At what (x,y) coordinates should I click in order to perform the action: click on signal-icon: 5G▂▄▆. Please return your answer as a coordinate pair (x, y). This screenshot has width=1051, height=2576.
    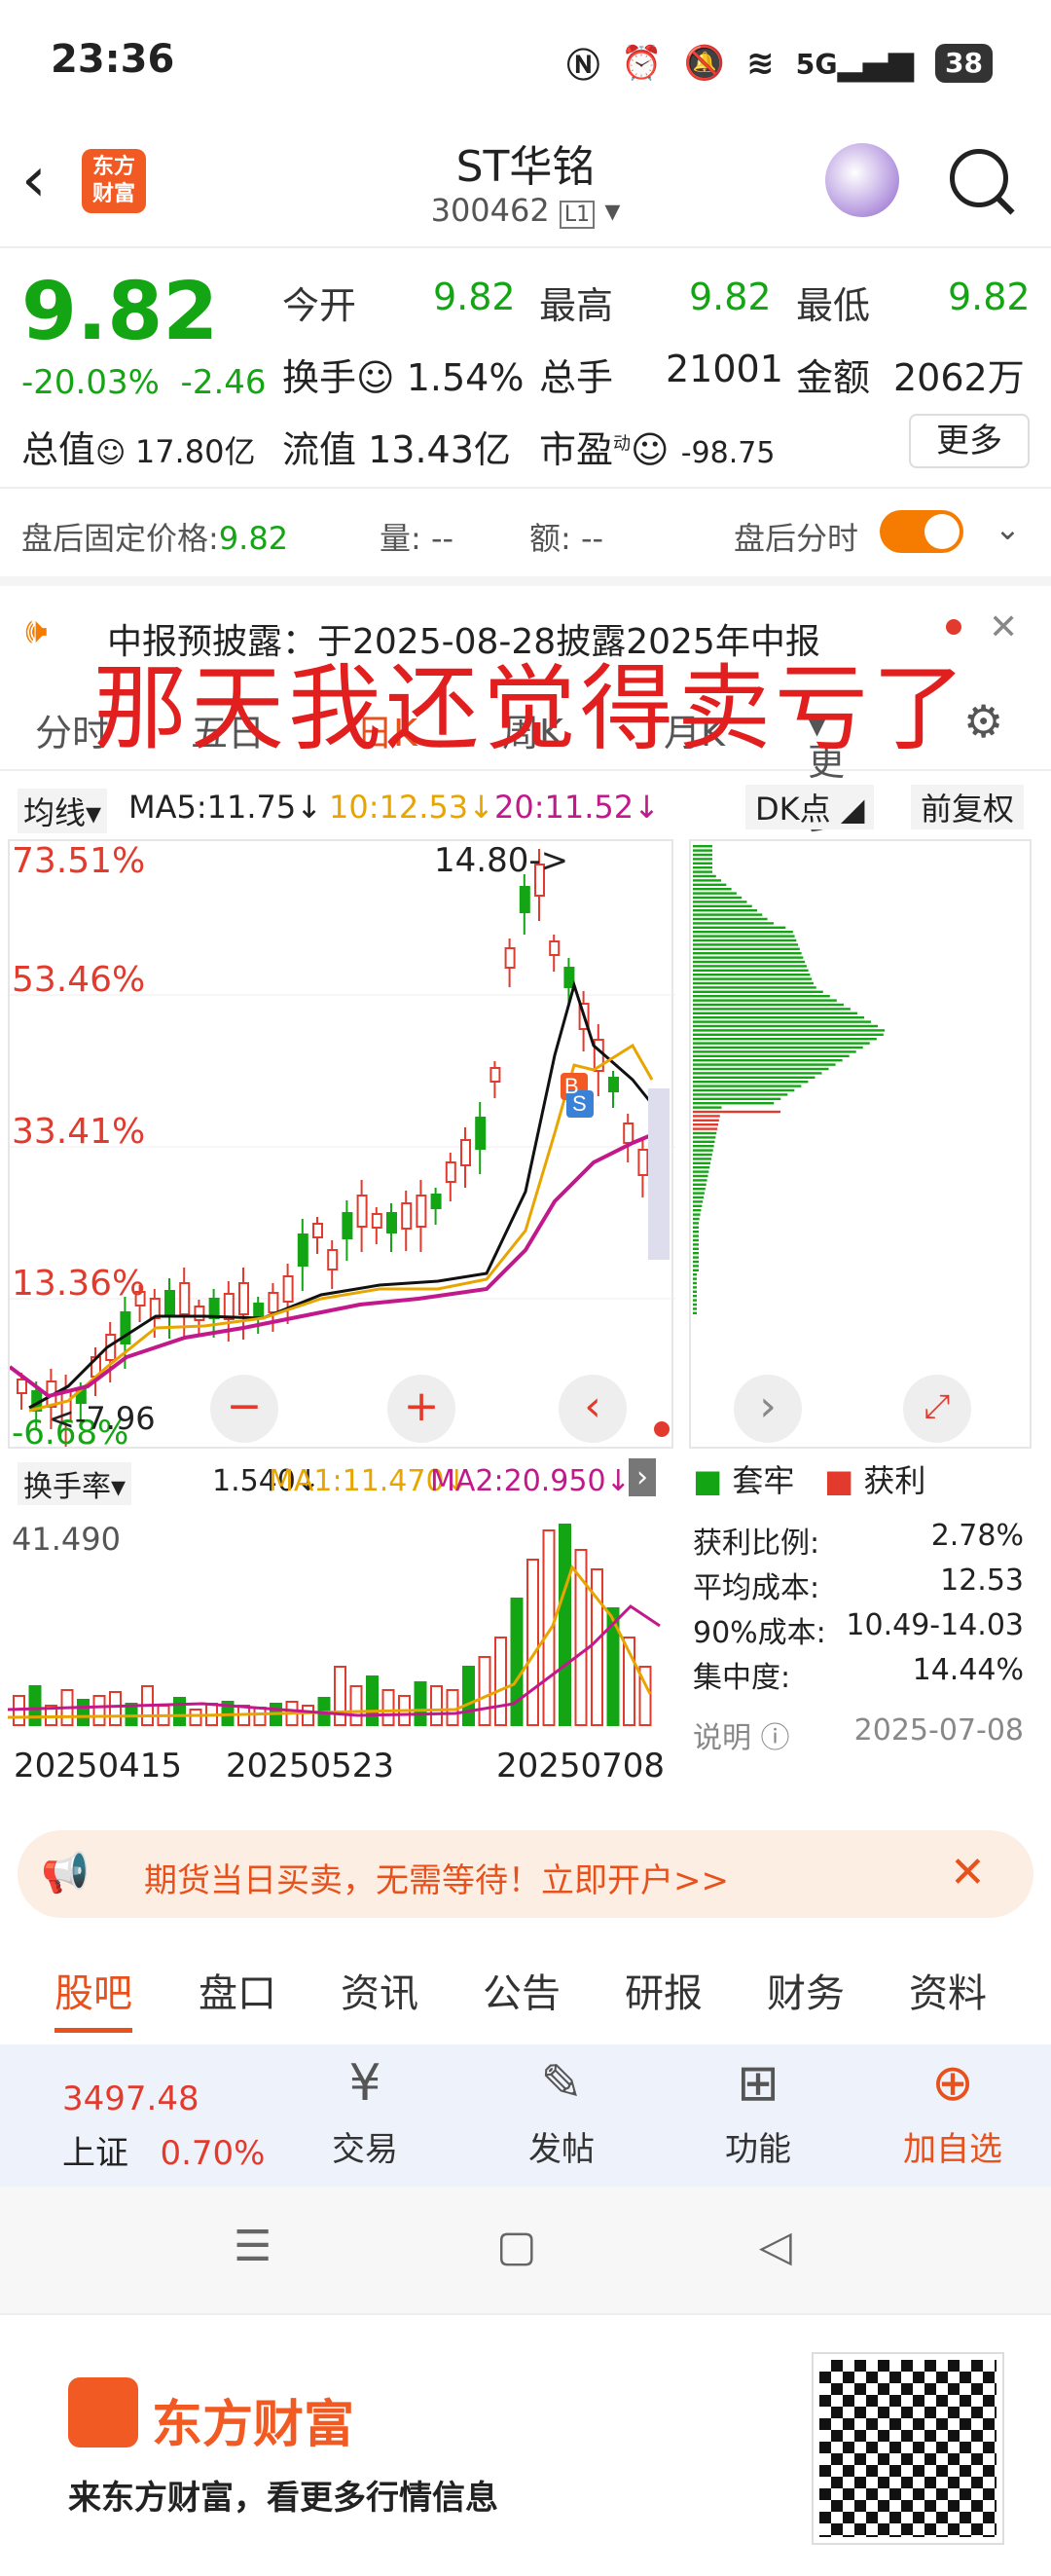
    Looking at the image, I should click on (855, 63).